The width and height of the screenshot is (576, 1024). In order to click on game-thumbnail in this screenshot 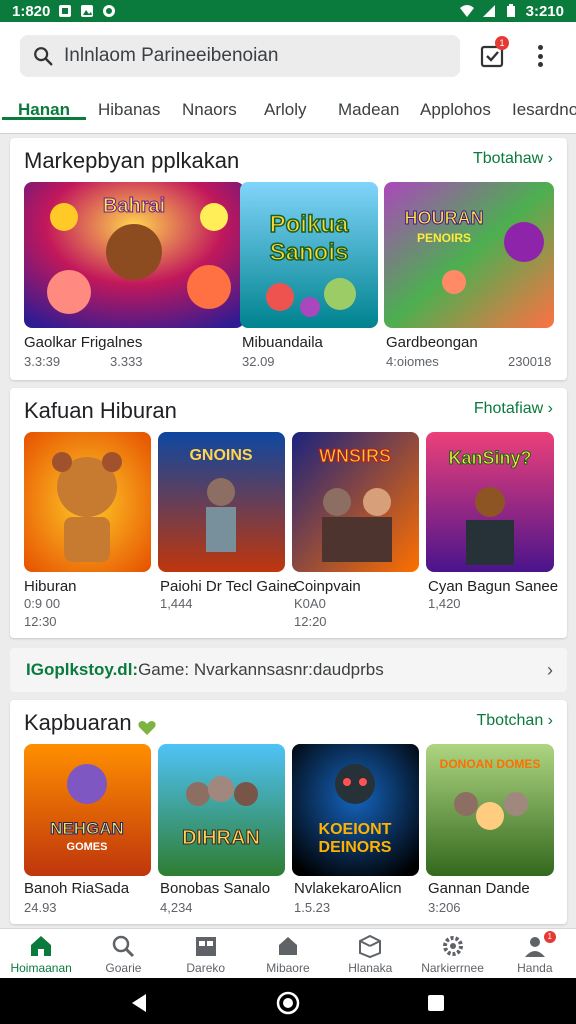, I will do `click(87, 502)`.